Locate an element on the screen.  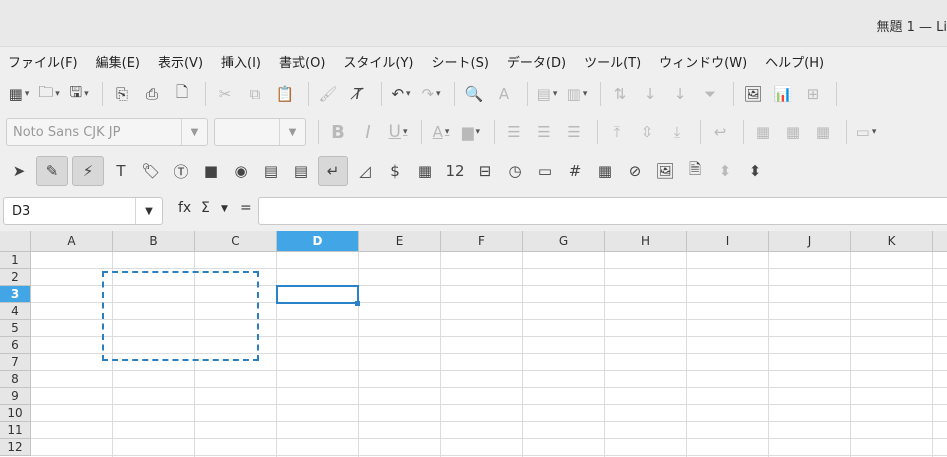
time-field-icon: ◷ is located at coordinates (515, 171).